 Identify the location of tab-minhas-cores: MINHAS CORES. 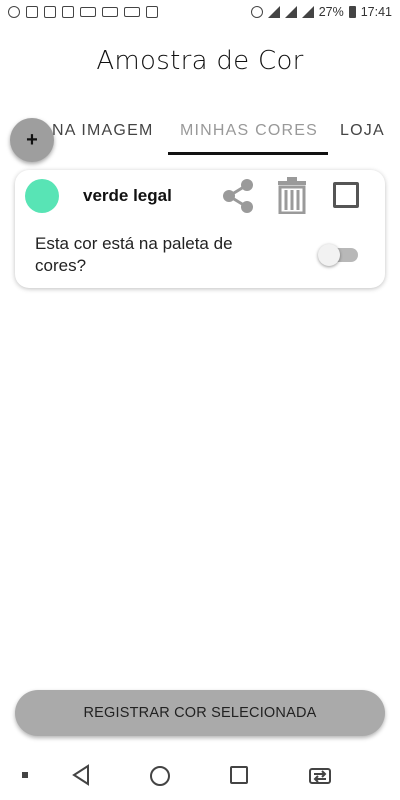
(249, 131).